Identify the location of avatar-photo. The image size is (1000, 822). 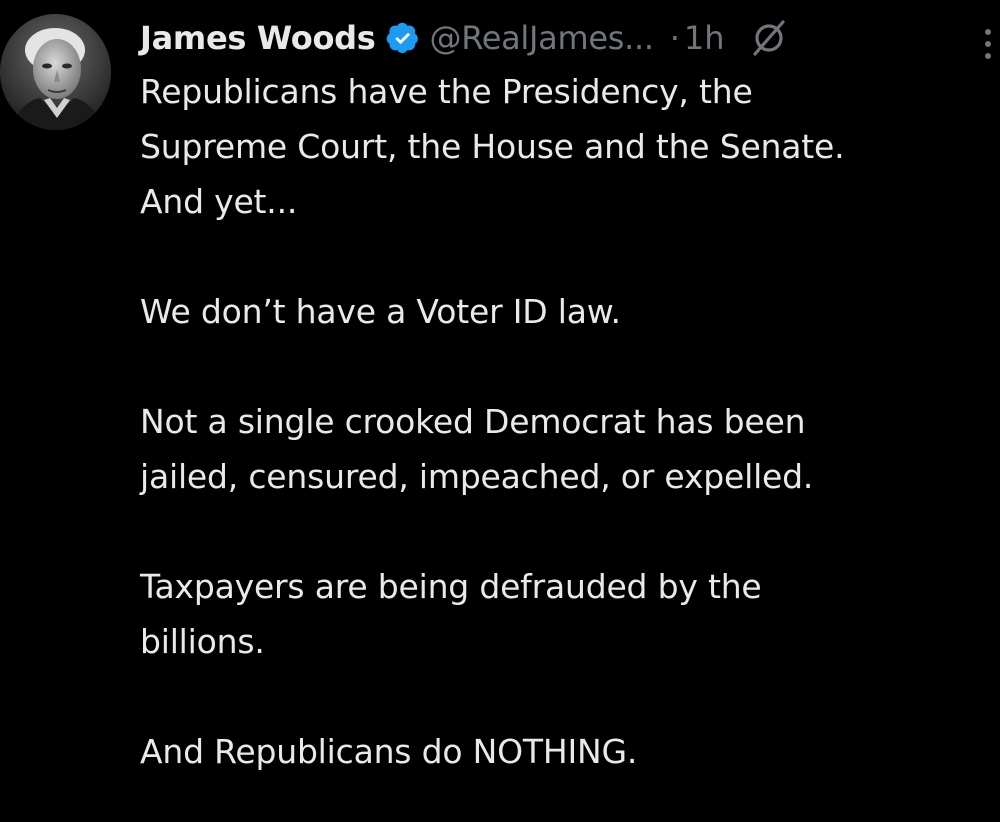
(55, 72).